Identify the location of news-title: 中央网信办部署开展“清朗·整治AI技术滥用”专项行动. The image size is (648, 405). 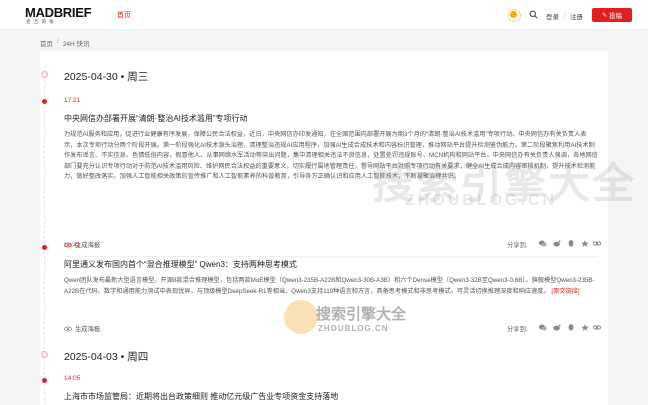
(156, 118).